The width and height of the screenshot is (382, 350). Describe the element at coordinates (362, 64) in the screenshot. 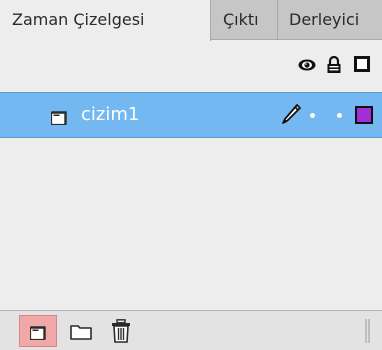

I see `outline-icon` at that location.